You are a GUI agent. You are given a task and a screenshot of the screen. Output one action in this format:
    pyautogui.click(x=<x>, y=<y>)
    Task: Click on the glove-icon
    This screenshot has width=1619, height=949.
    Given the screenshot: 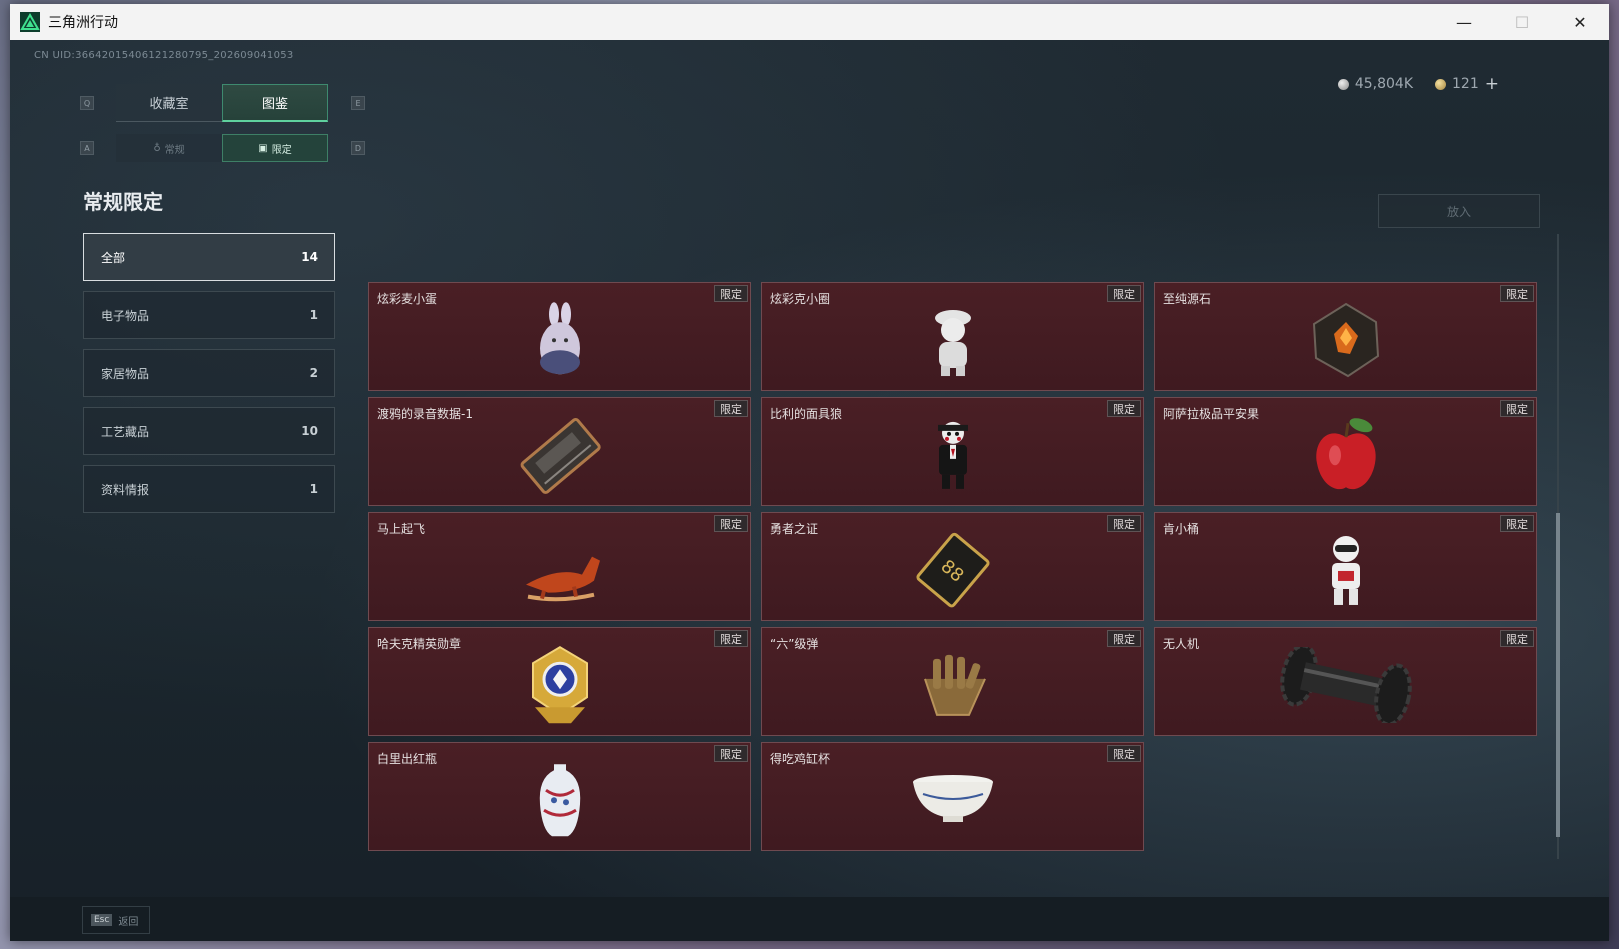 What is the action you would take?
    pyautogui.click(x=954, y=685)
    